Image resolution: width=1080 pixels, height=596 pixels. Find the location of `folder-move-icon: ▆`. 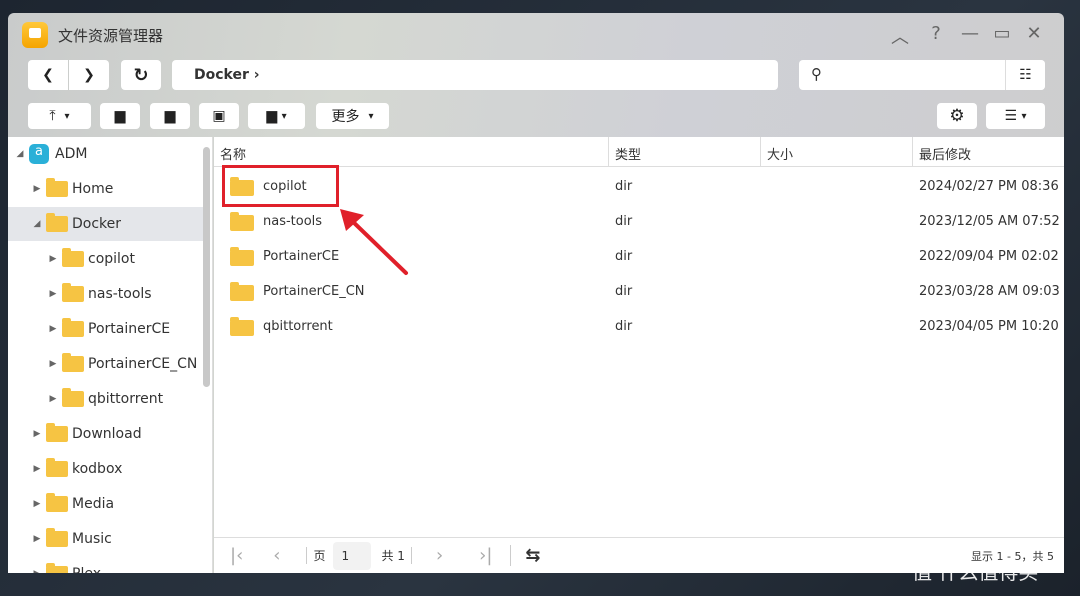

folder-move-icon: ▆ is located at coordinates (170, 116).